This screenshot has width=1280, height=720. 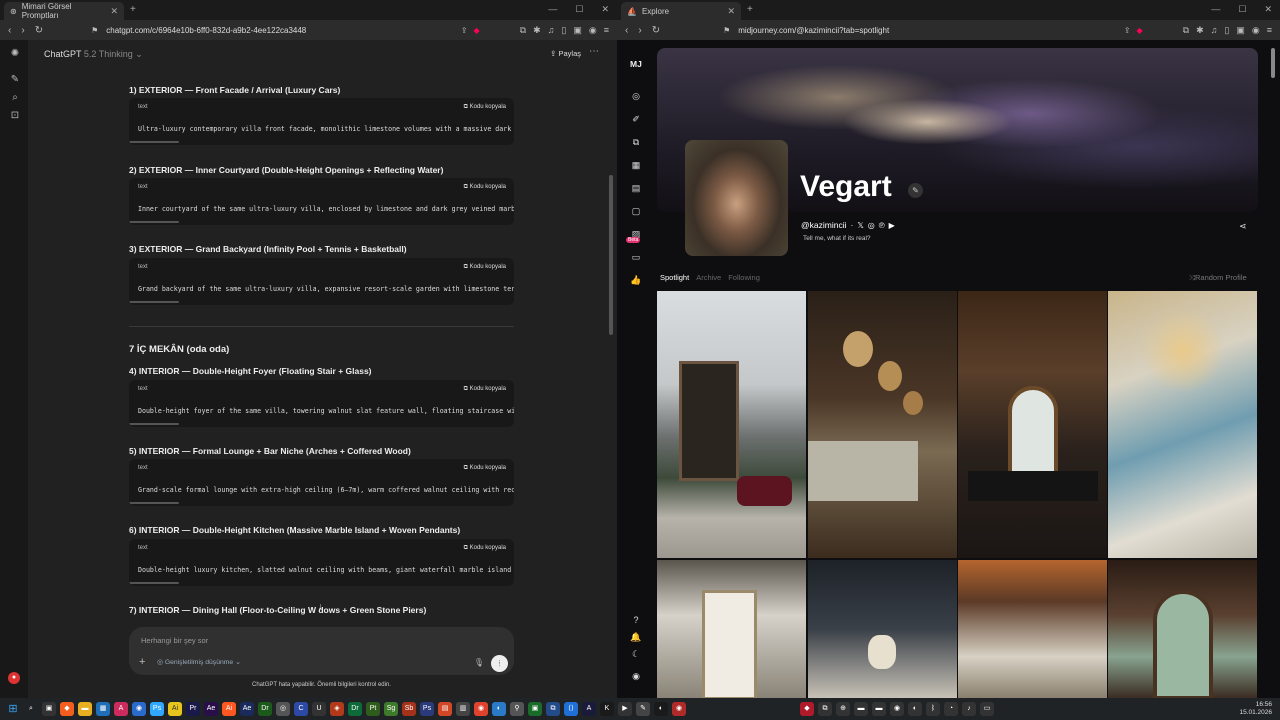 I want to click on app-icon: ◈, so click(x=337, y=709).